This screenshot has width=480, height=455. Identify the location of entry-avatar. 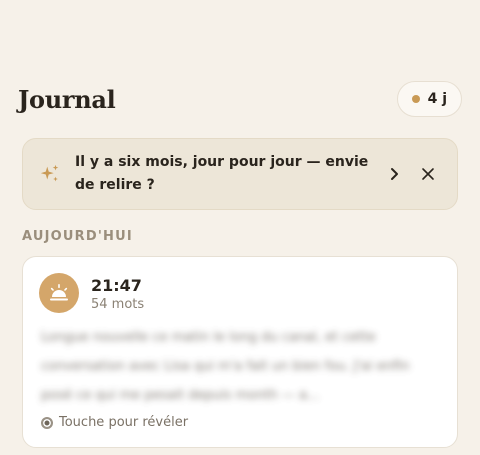
(59, 293).